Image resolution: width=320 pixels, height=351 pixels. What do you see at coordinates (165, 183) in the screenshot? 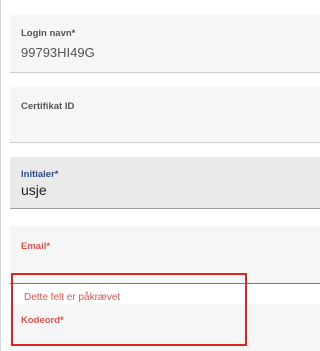
I see `initials-field: Initialer* usje` at bounding box center [165, 183].